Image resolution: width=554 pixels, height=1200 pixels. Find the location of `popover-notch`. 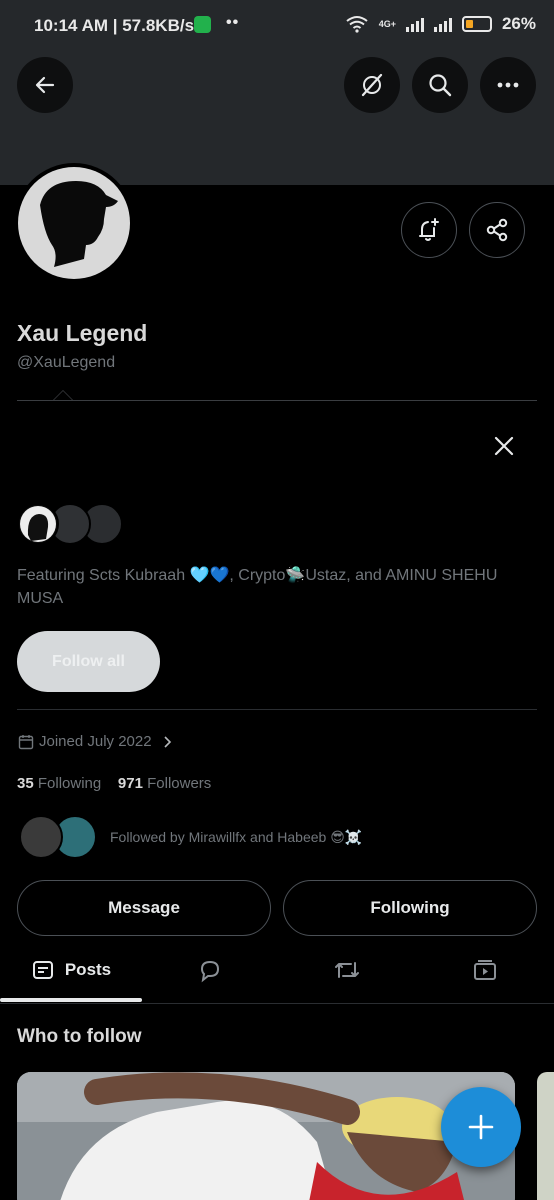

popover-notch is located at coordinates (63, 395).